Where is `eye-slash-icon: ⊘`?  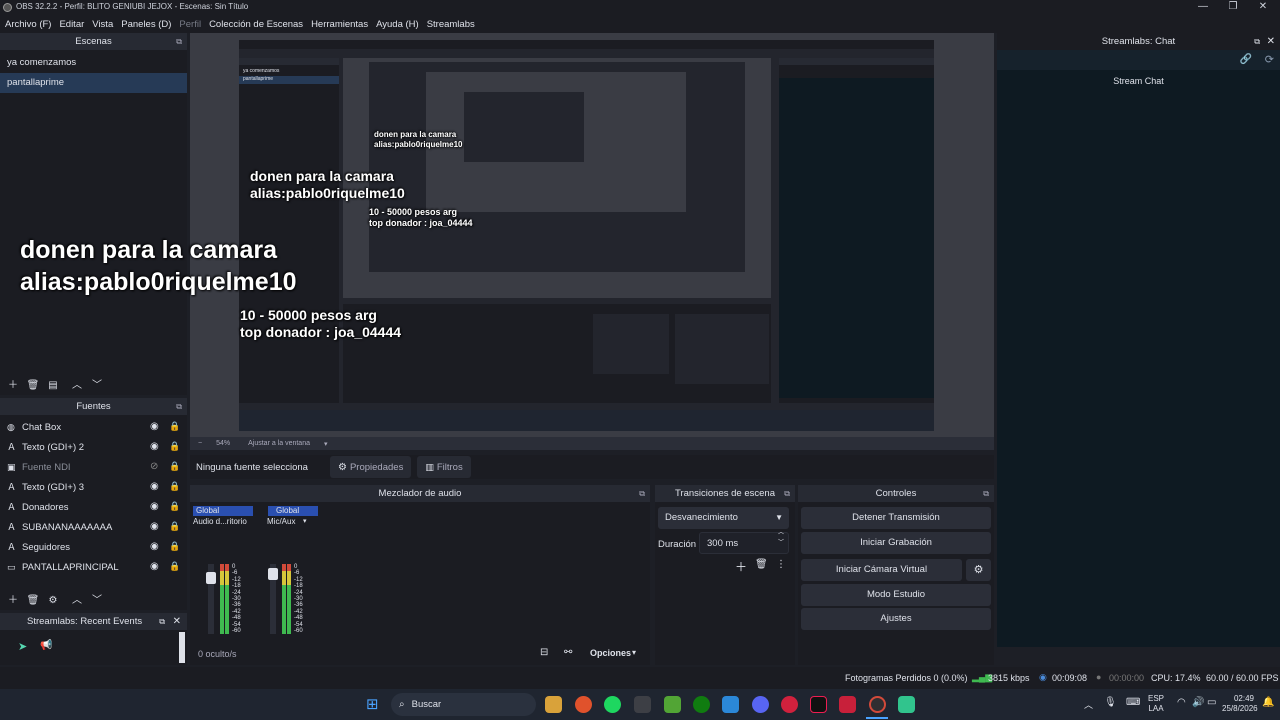
eye-slash-icon: ⊘ is located at coordinates (154, 466).